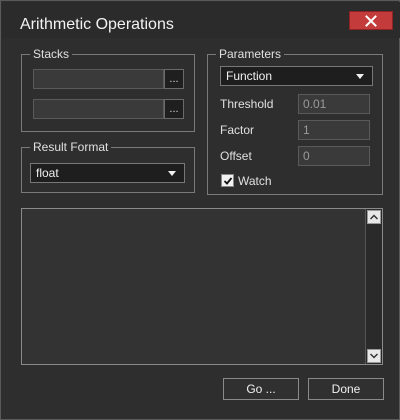 The height and width of the screenshot is (420, 400). I want to click on vertical-scrollbar, so click(373, 286).